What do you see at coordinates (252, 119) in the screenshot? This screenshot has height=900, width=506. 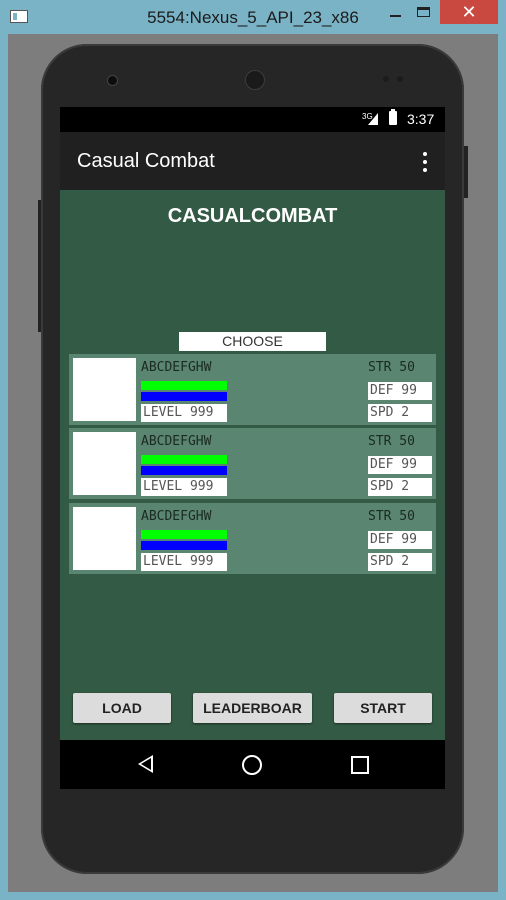 I see `status-bar: 3G 3:37` at bounding box center [252, 119].